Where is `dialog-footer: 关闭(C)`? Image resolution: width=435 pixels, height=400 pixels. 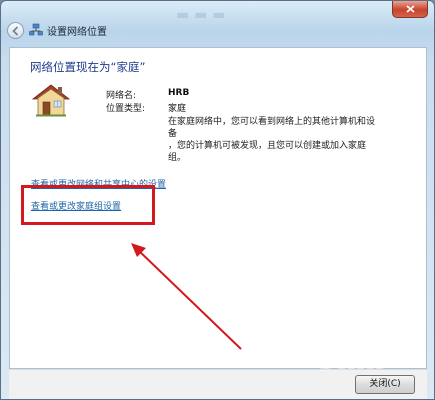 dialog-footer: 关闭(C) is located at coordinates (218, 384).